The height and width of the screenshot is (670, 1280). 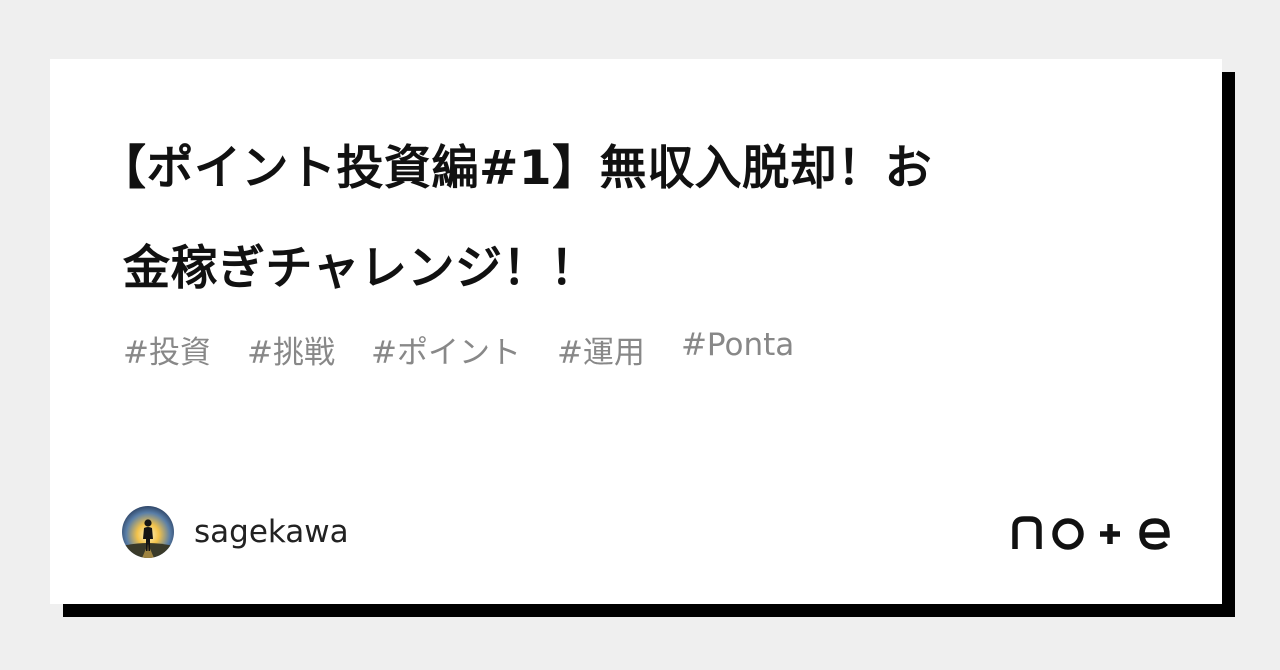 What do you see at coordinates (291, 349) in the screenshot?
I see `hashtag-challenge: #挑戦` at bounding box center [291, 349].